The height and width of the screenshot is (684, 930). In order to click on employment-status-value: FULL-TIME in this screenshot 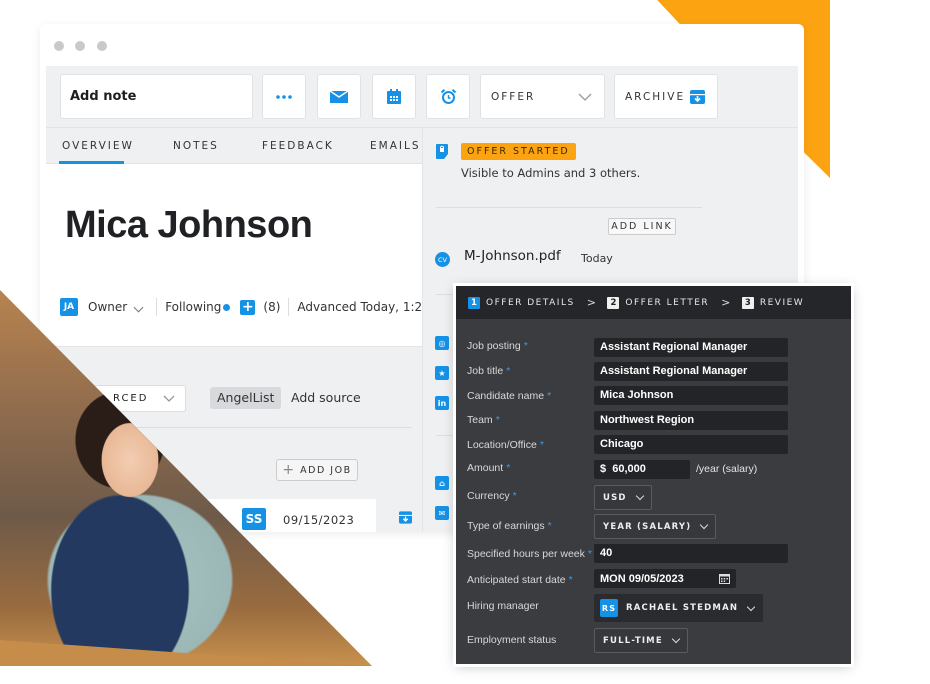, I will do `click(633, 640)`.